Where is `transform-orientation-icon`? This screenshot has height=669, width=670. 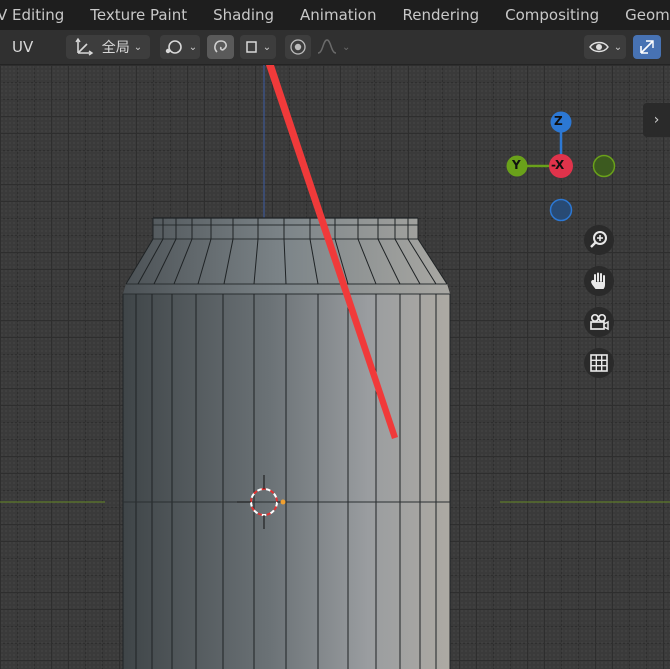 transform-orientation-icon is located at coordinates (84, 47).